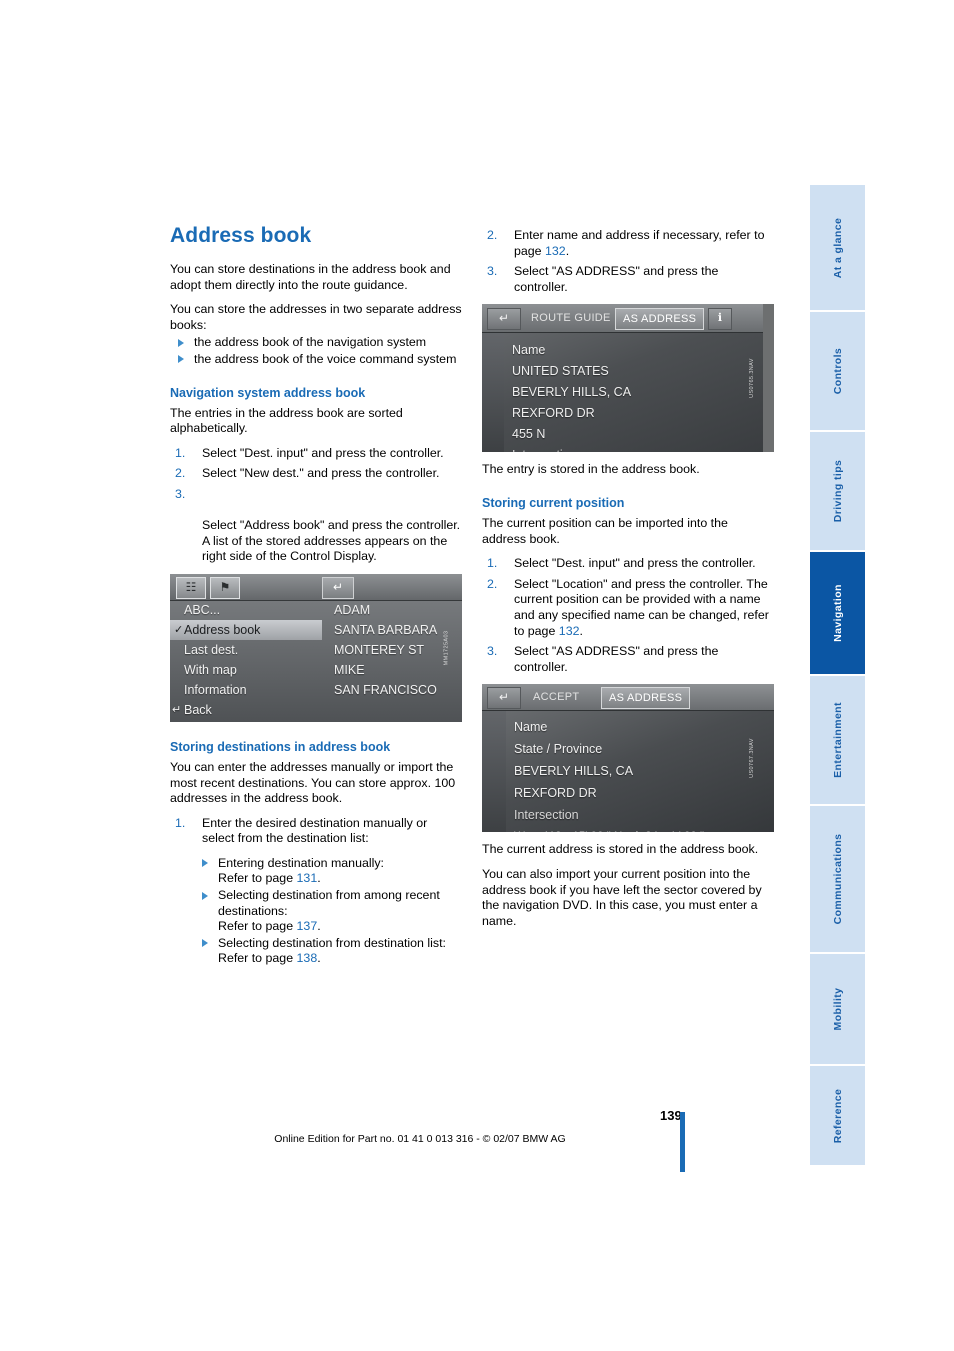 This screenshot has width=954, height=1351. Describe the element at coordinates (609, 749) in the screenshot. I see `entry-line: State / Province` at that location.